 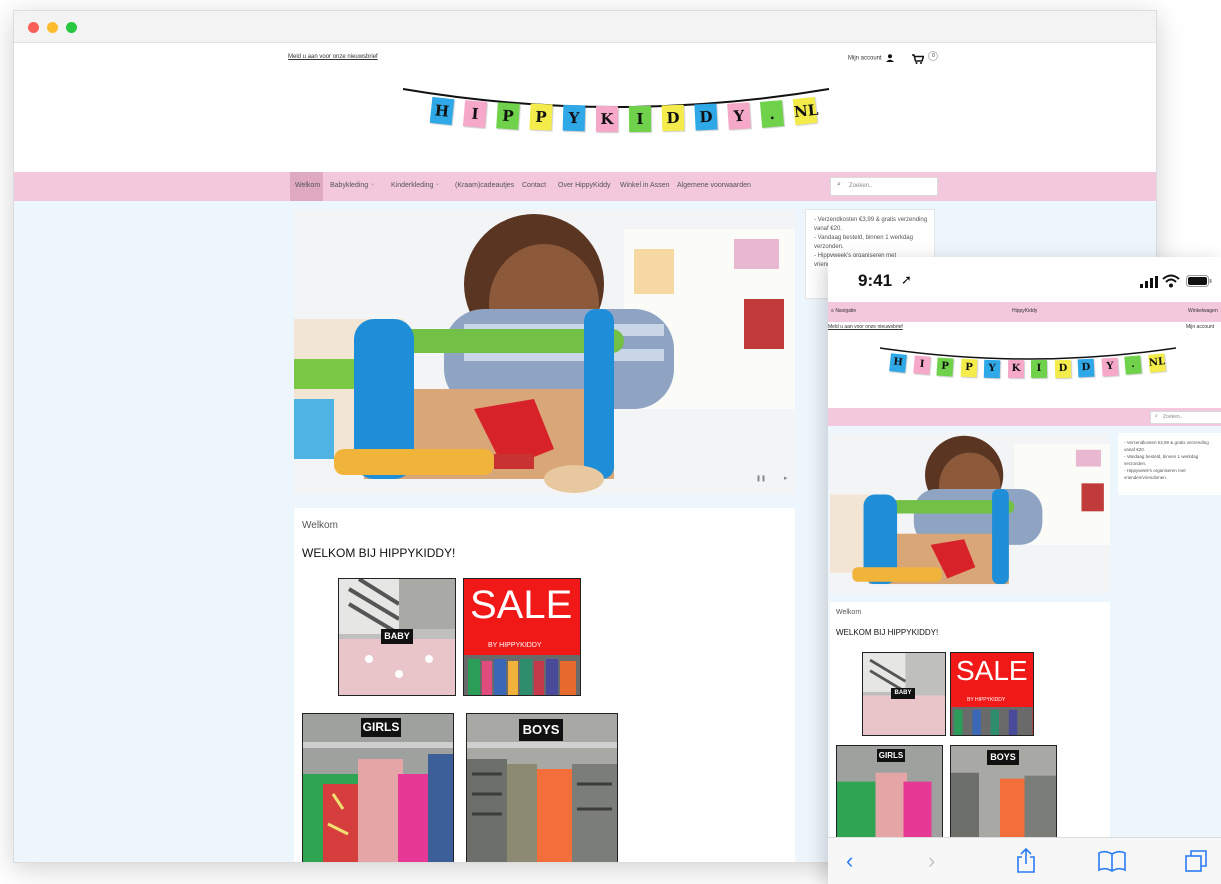 I want to click on site-logo: H I P P Y K I D D Y. NL, so click(x=616, y=120).